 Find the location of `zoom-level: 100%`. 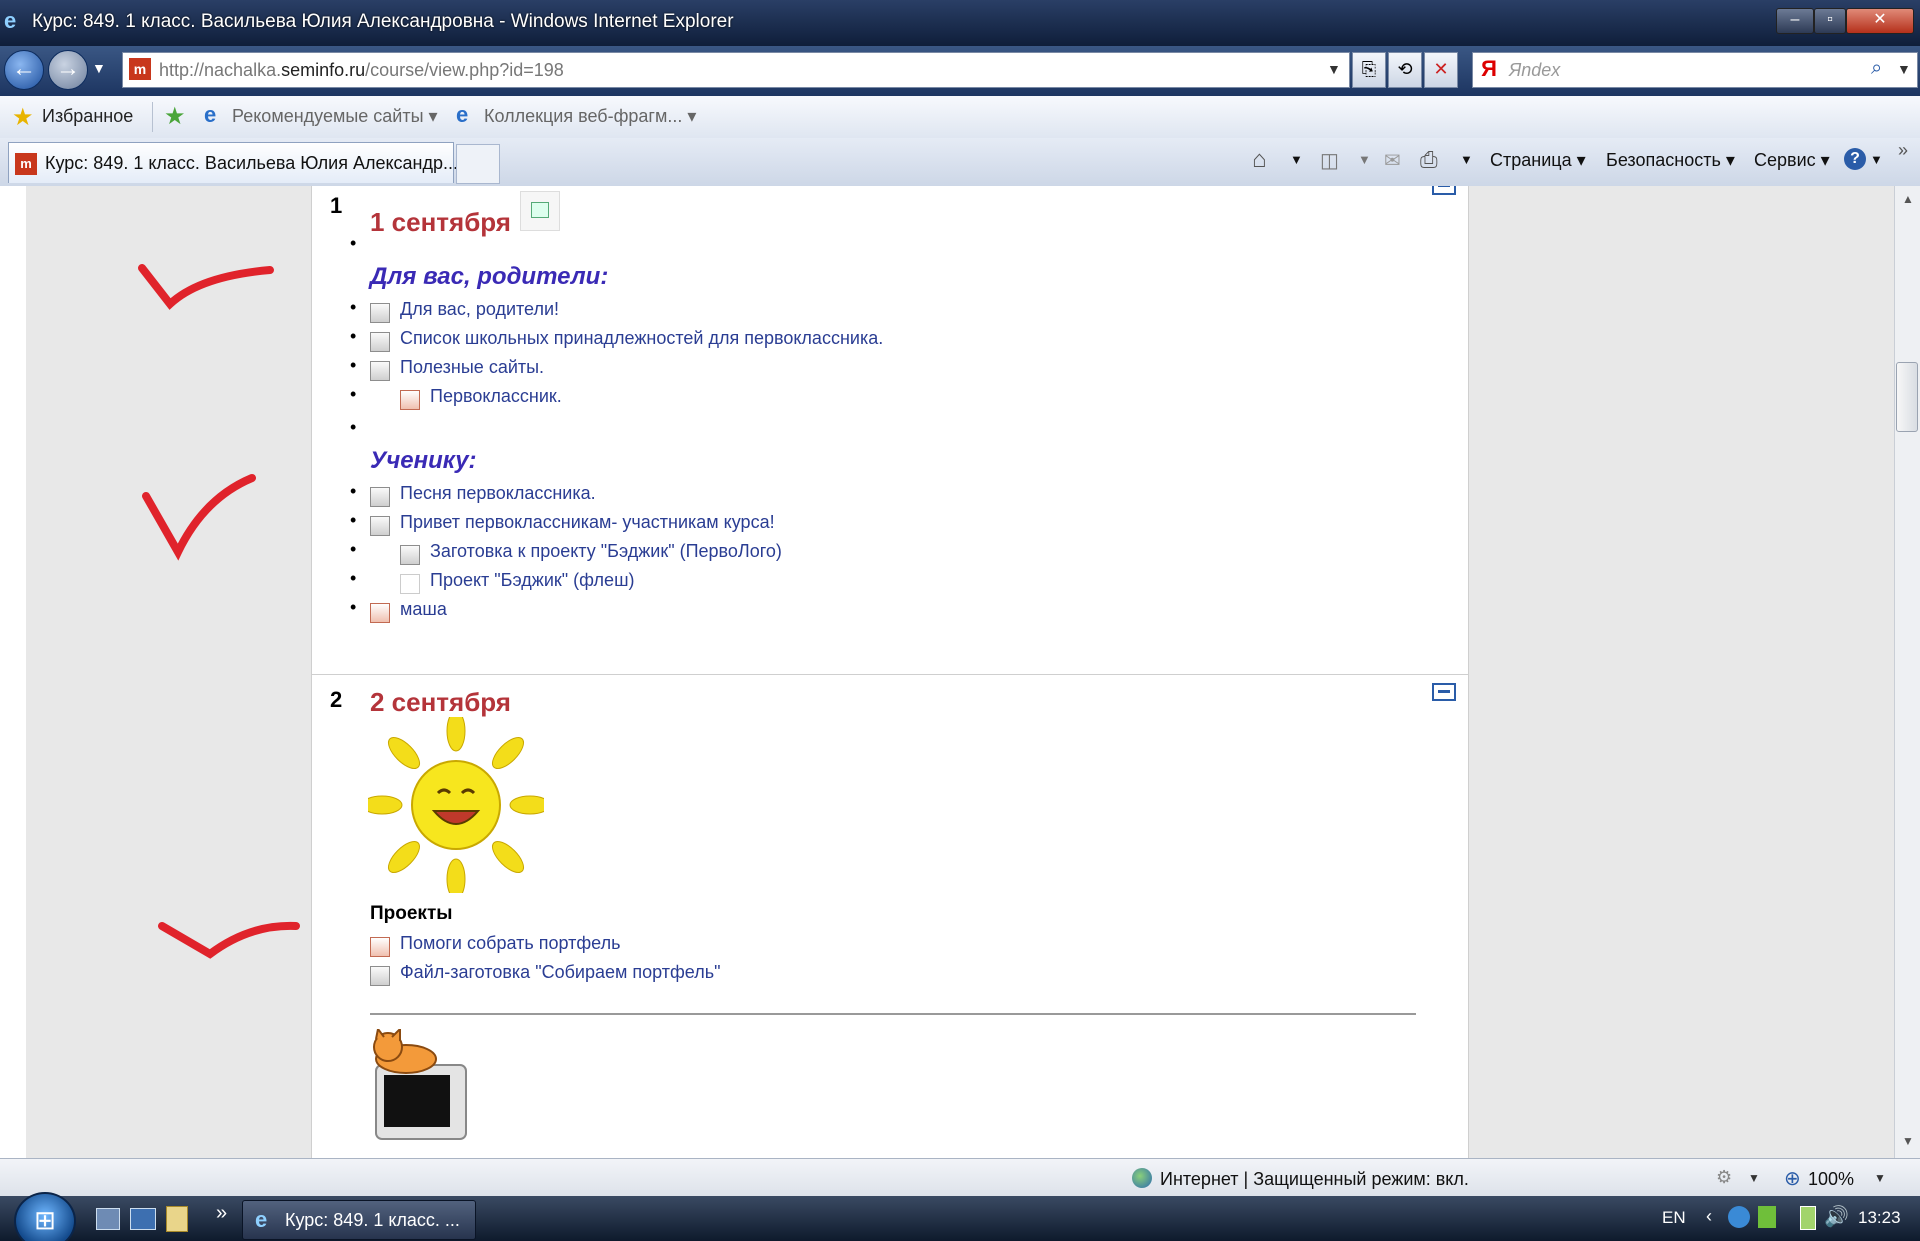

zoom-level: 100% is located at coordinates (1831, 1179).